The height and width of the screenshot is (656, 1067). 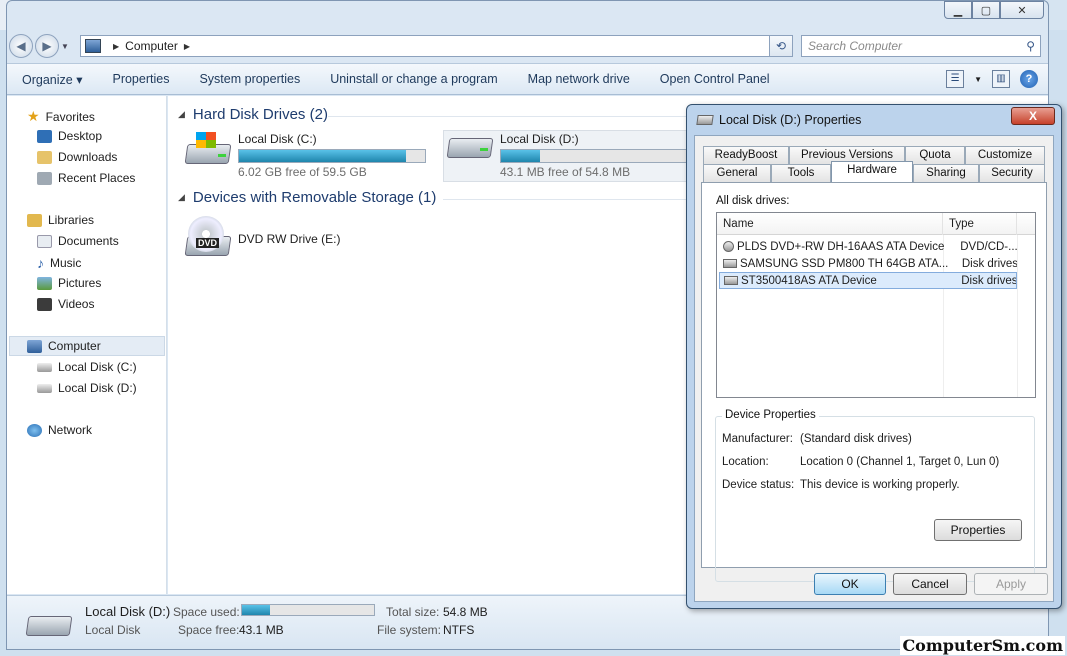 What do you see at coordinates (1012, 173) in the screenshot?
I see `tab-security: Security` at bounding box center [1012, 173].